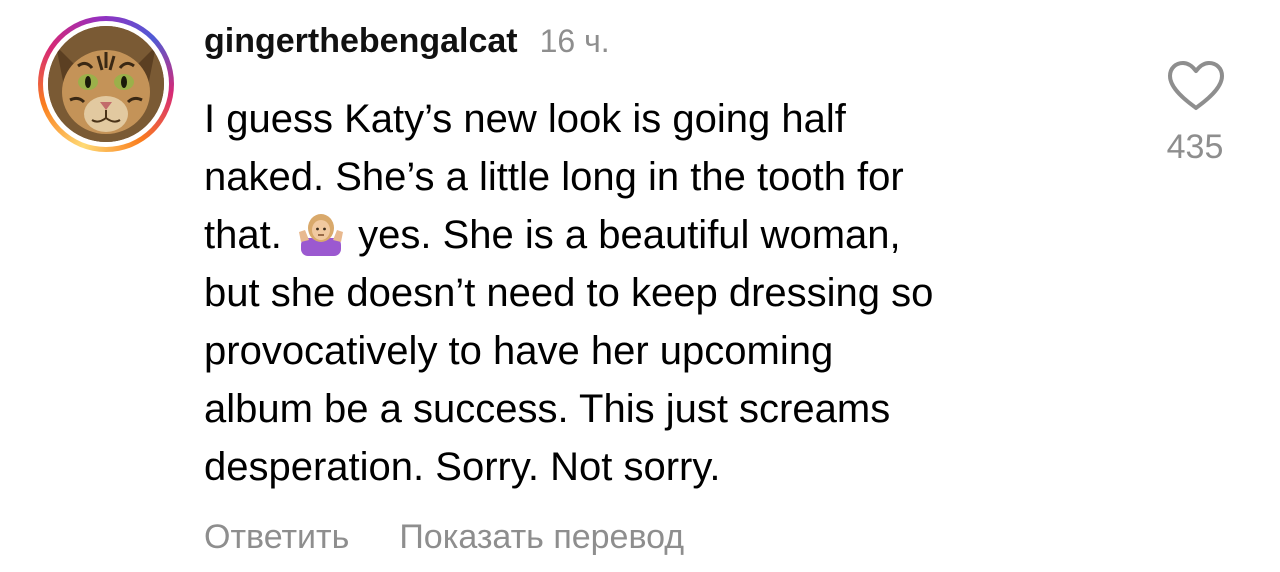 This screenshot has width=1280, height=572. I want to click on heart-outline-icon, so click(1196, 85).